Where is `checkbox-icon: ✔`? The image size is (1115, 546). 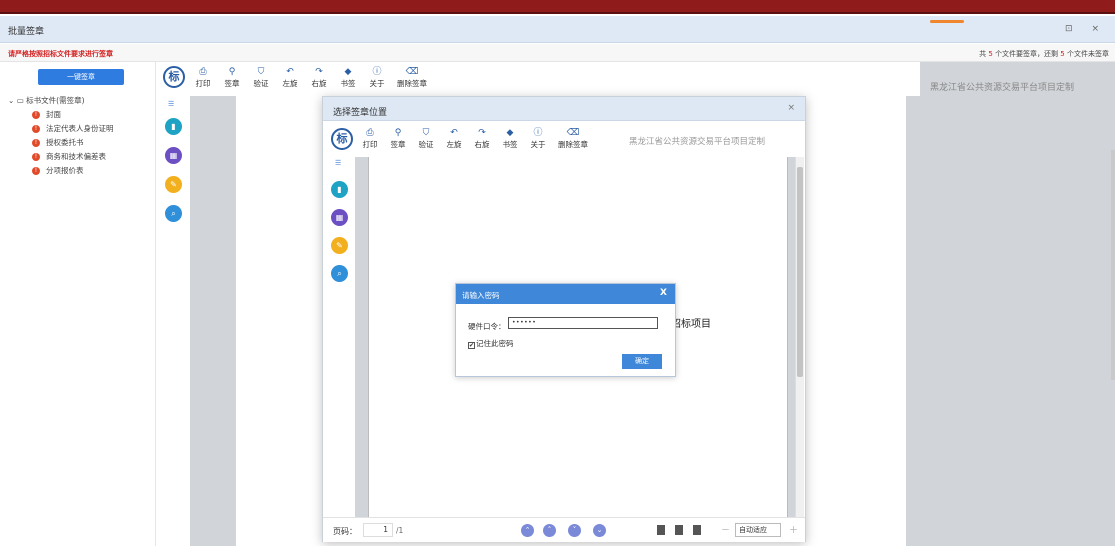 checkbox-icon: ✔ is located at coordinates (471, 345).